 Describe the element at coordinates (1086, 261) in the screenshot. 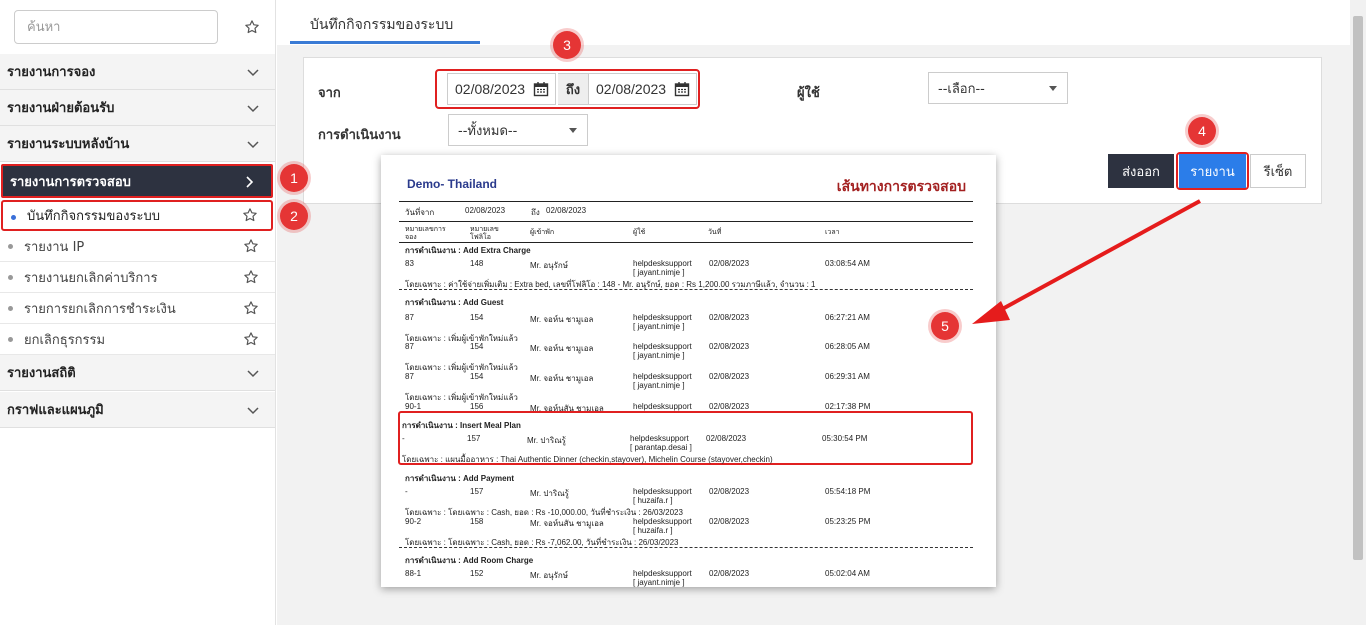

I see `arrow-annotation` at that location.